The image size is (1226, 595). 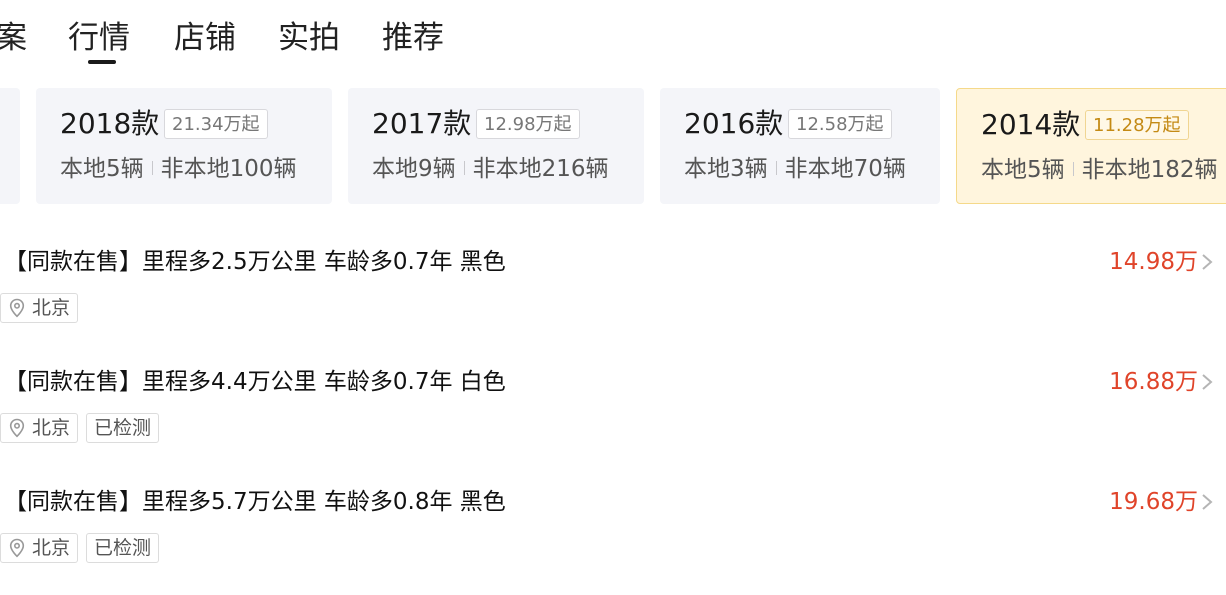 What do you see at coordinates (496, 146) in the screenshot?
I see `year-card: 2017款 12.98万起 本地9辆 非本地216辆` at bounding box center [496, 146].